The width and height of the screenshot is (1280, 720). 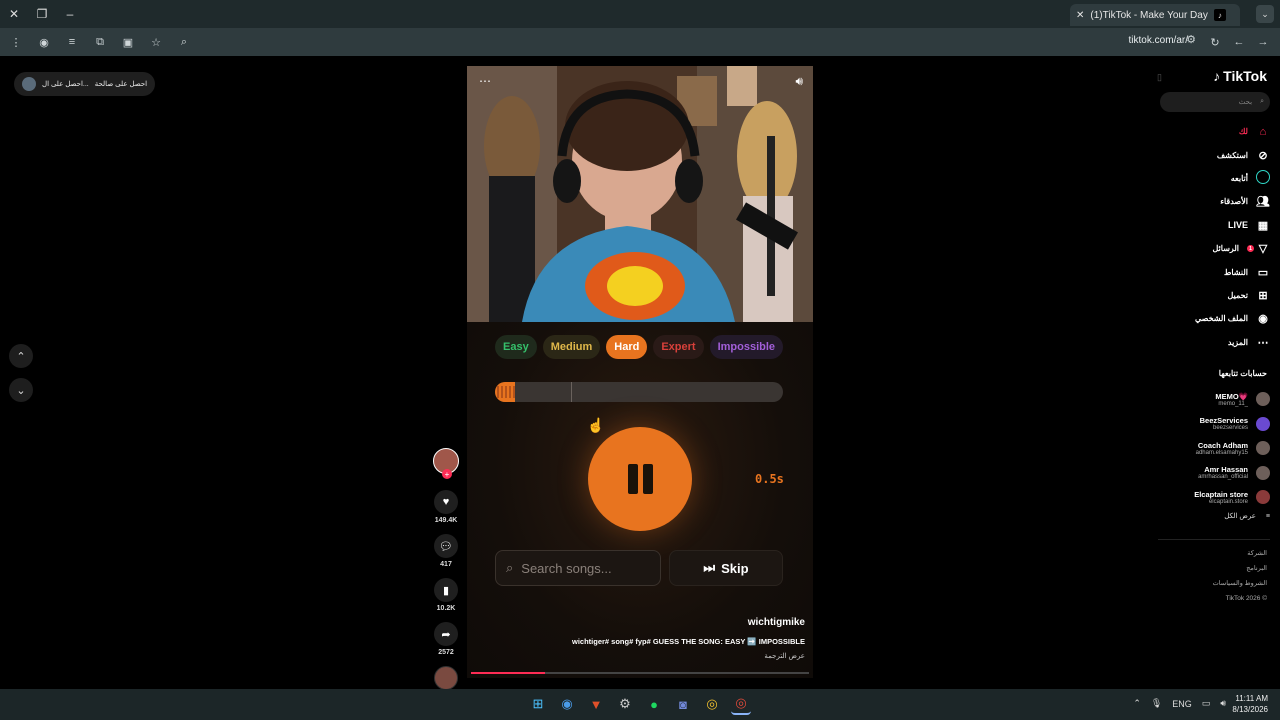 What do you see at coordinates (1137, 703) in the screenshot?
I see `tray-chevron-icon: ⌃` at bounding box center [1137, 703].